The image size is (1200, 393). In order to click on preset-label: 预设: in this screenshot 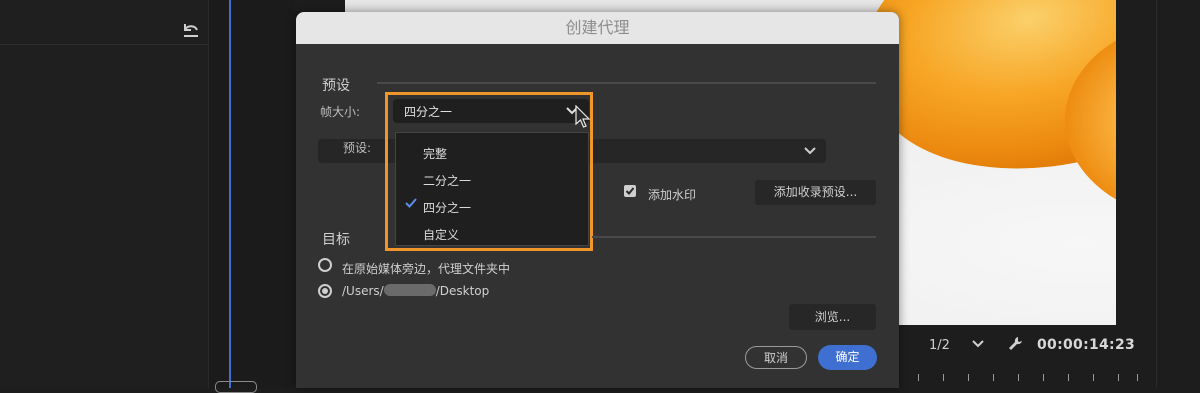, I will do `click(357, 148)`.